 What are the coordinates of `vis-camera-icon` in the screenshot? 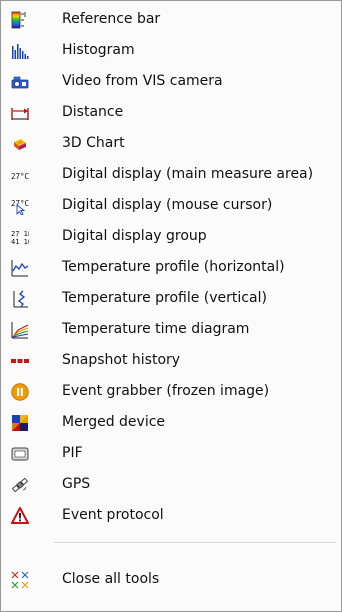 It's located at (20, 82).